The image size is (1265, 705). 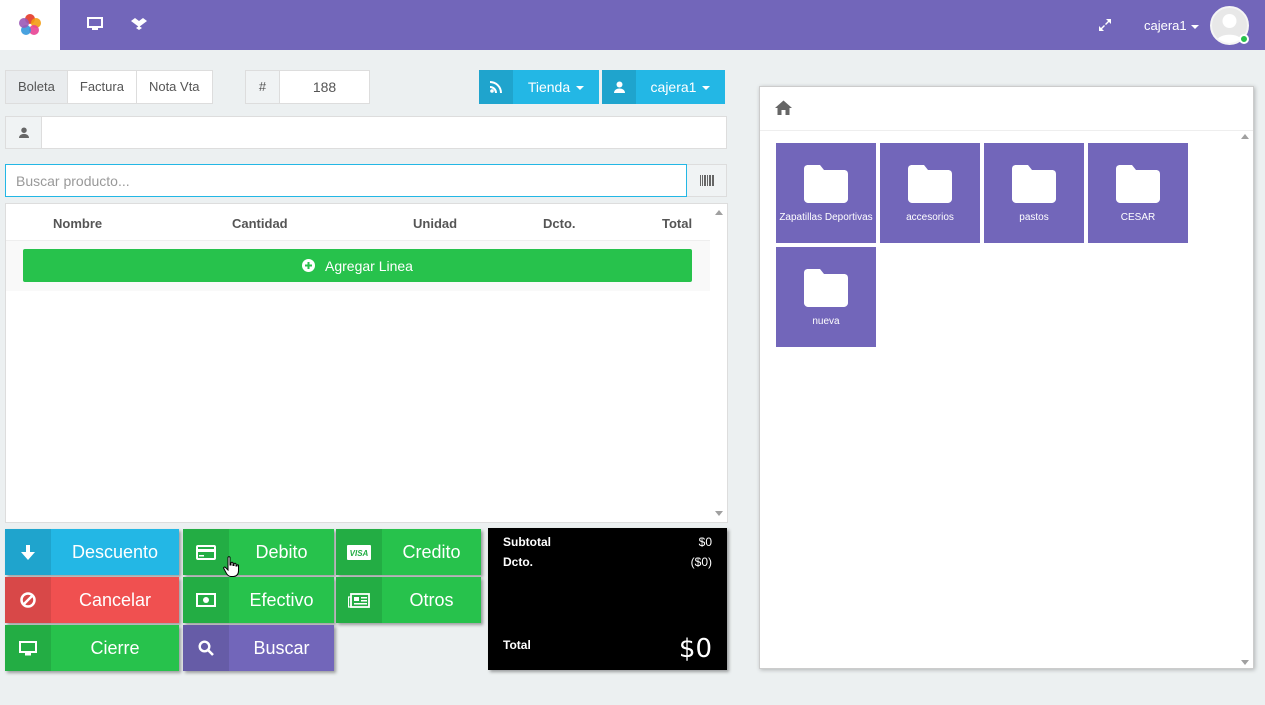 I want to click on hash-label: #, so click(x=263, y=87).